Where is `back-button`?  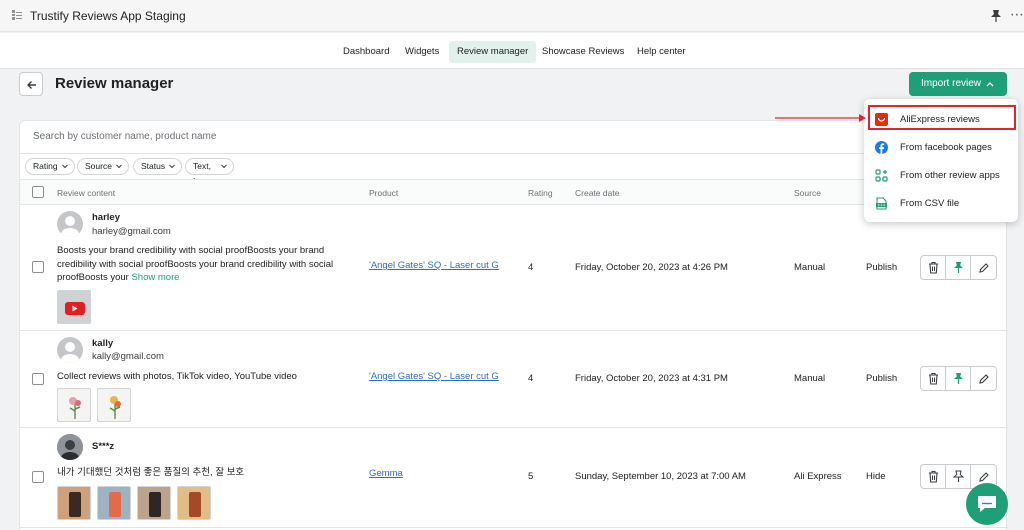 back-button is located at coordinates (31, 84).